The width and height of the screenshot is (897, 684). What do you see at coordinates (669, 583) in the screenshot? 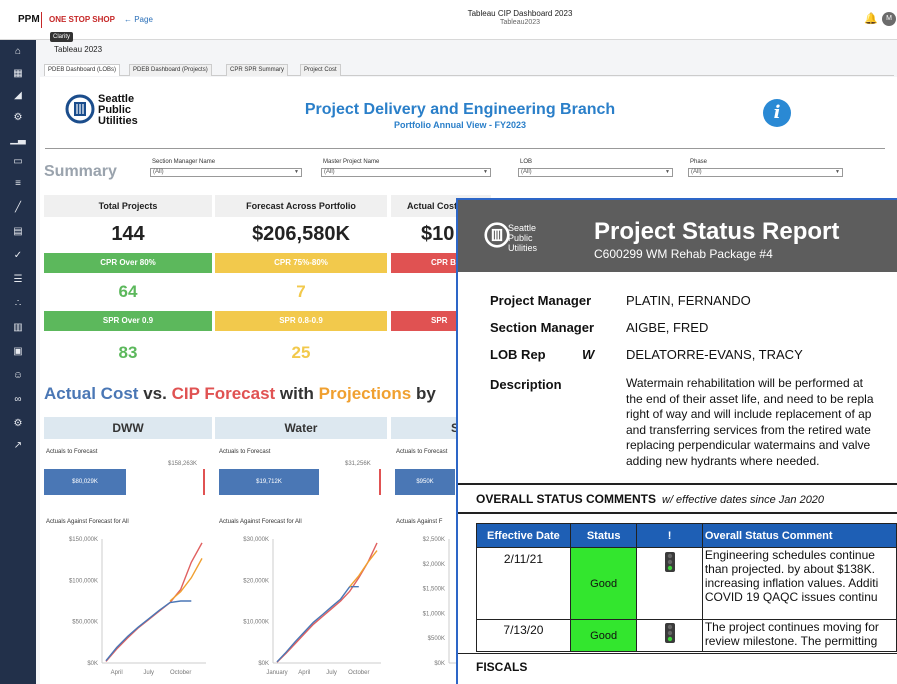
I see `traffic-light-icon` at bounding box center [669, 583].